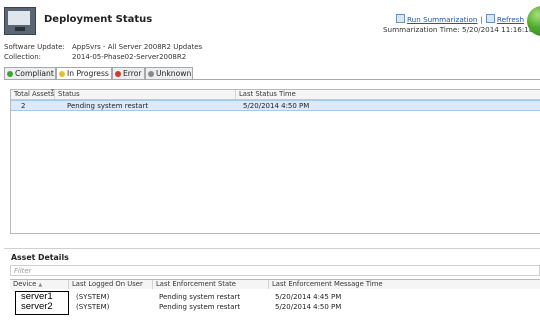  I want to click on last-status-time-cell: 5/20/2014 4:50 PM, so click(276, 106).